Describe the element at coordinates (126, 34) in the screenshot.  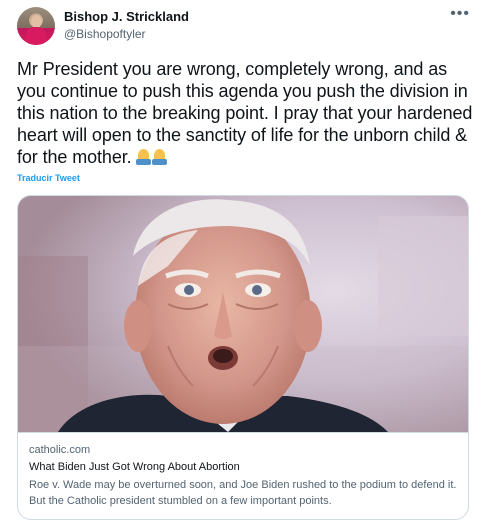
I see `handle: @Bishopoftyler` at that location.